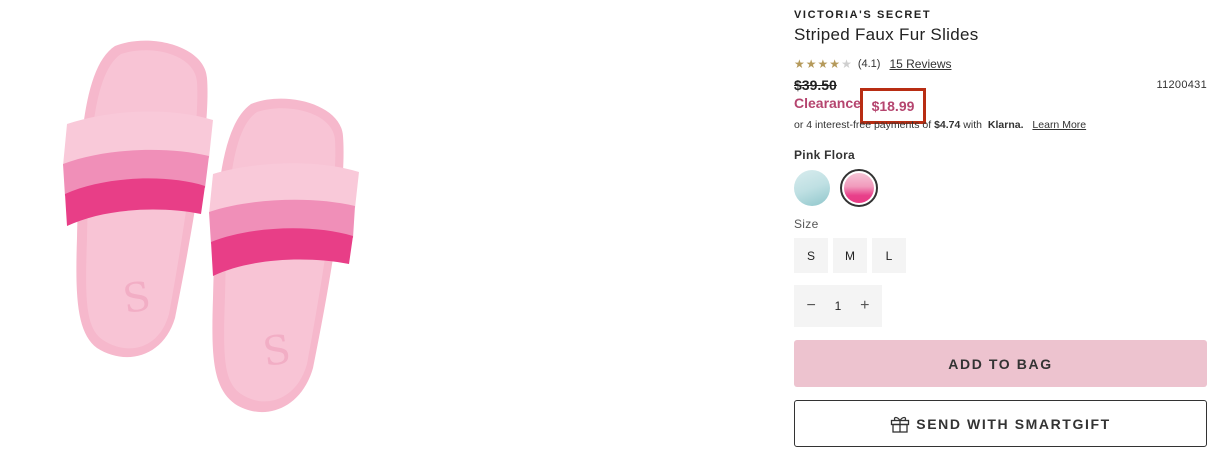 Image resolution: width=1210 pixels, height=459 pixels. I want to click on klarna-amount: $4.74, so click(947, 125).